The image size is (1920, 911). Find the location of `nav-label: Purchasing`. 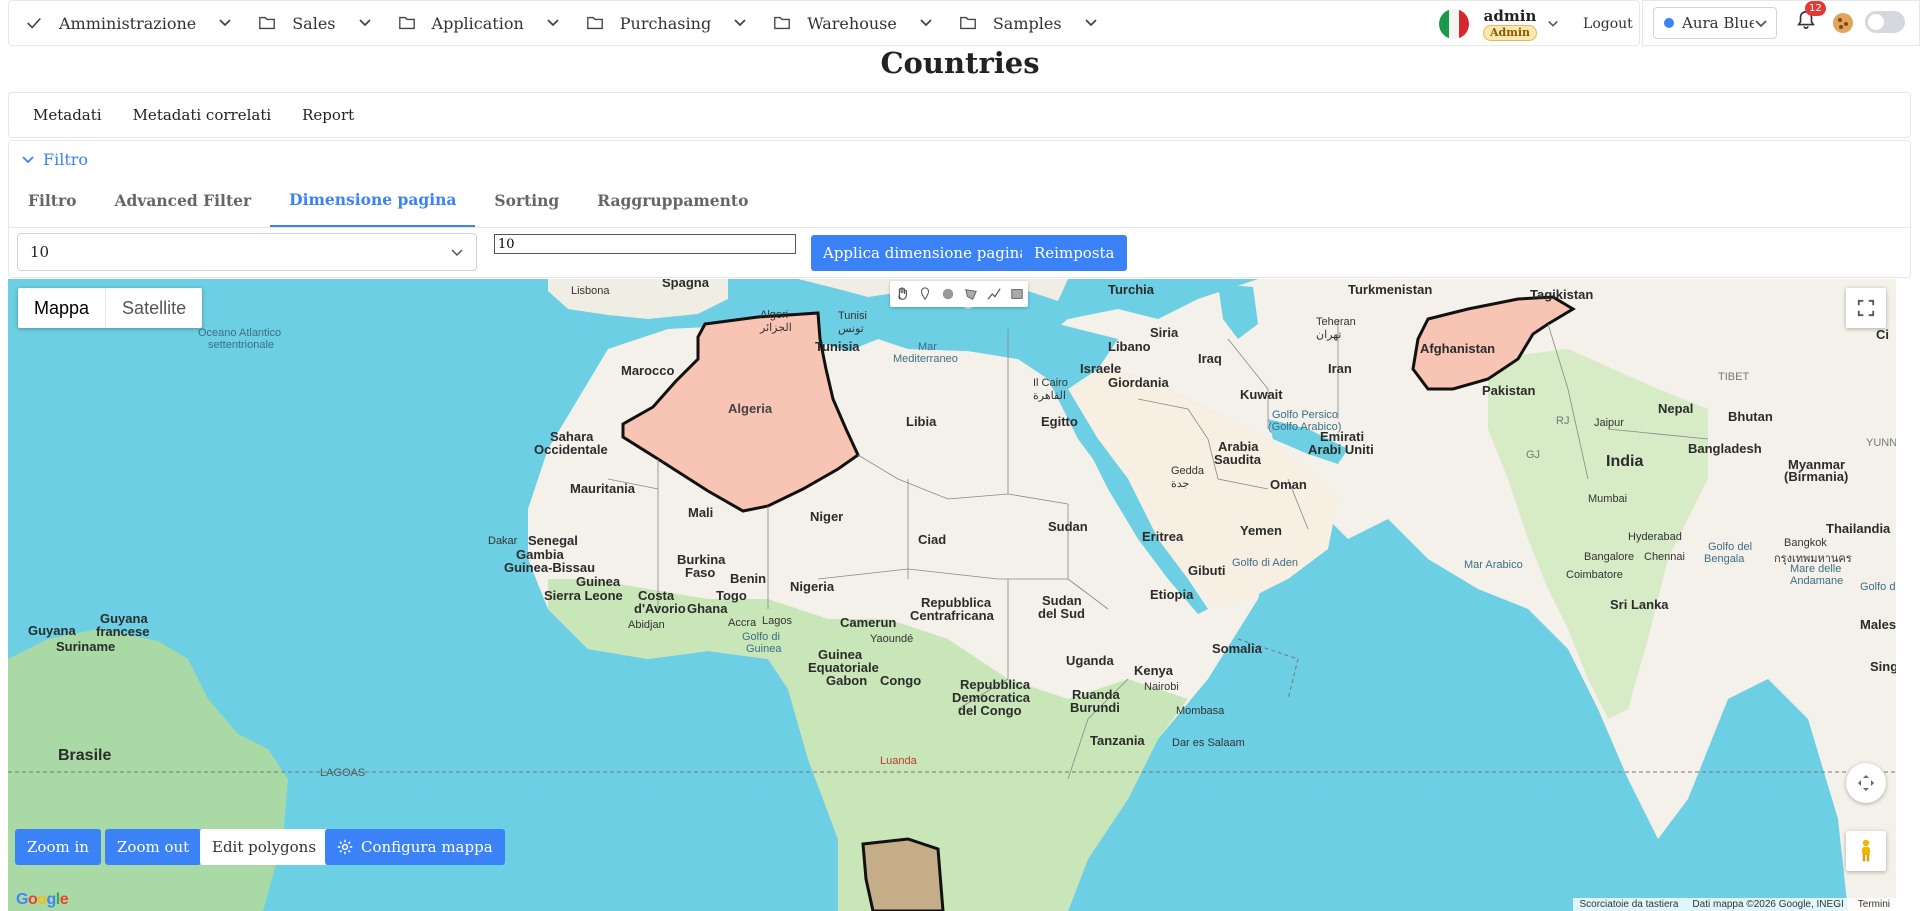

nav-label: Purchasing is located at coordinates (665, 23).